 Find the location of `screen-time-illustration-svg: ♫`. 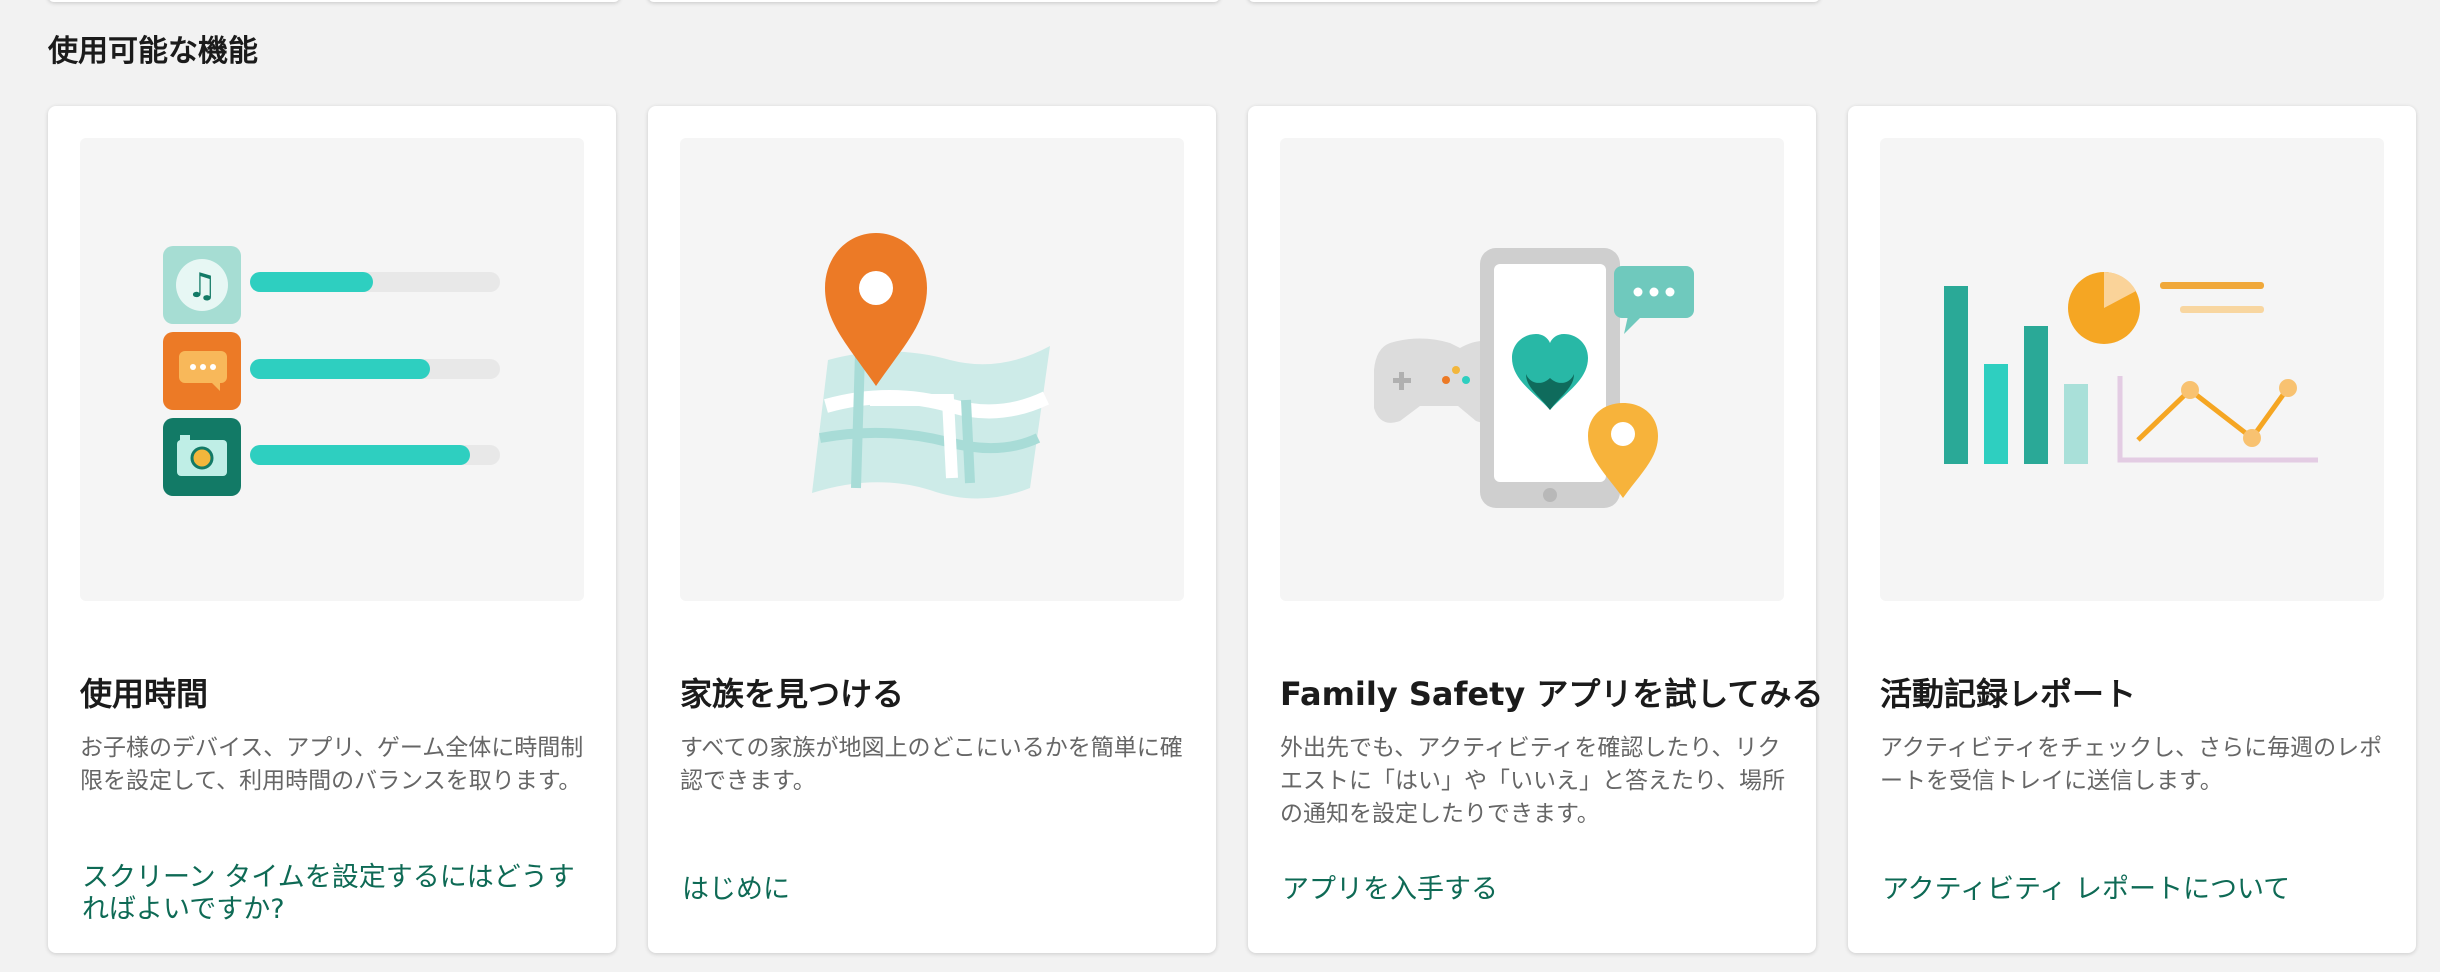

screen-time-illustration-svg: ♫ is located at coordinates (331, 371).